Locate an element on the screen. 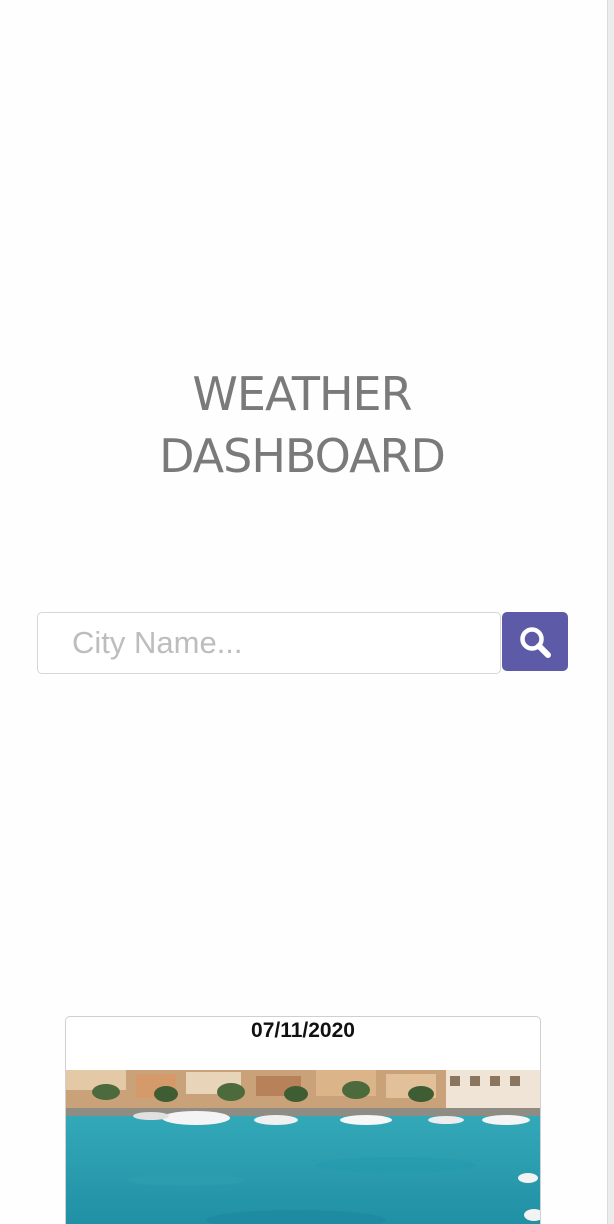 The image size is (614, 1224). forecast-card: 07/11/2020 is located at coordinates (303, 1120).